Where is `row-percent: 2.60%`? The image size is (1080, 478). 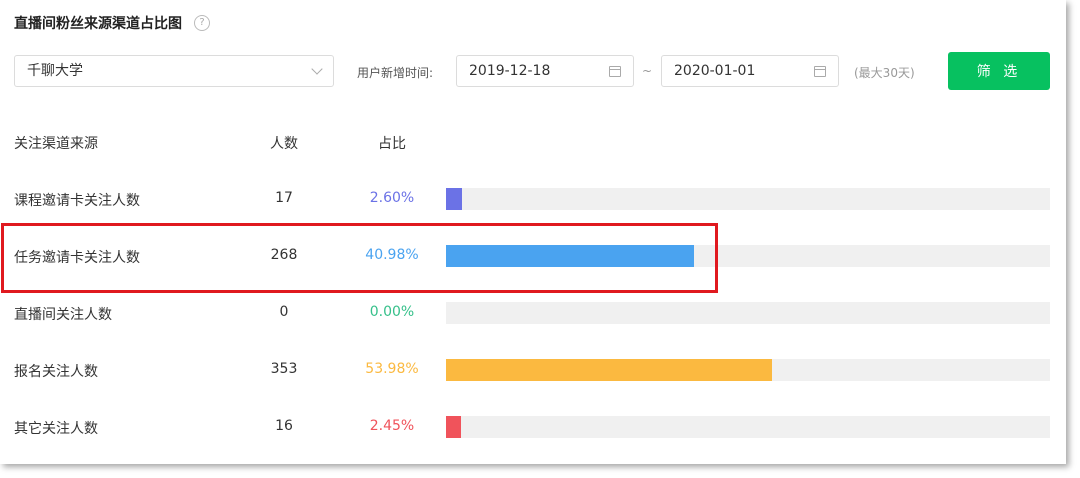
row-percent: 2.60% is located at coordinates (392, 198).